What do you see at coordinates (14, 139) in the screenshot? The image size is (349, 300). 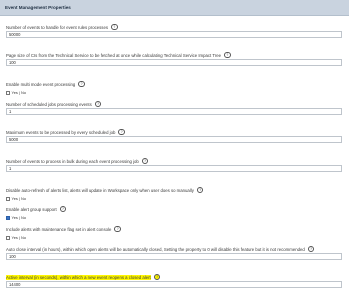 I see `input-value: 5000` at bounding box center [14, 139].